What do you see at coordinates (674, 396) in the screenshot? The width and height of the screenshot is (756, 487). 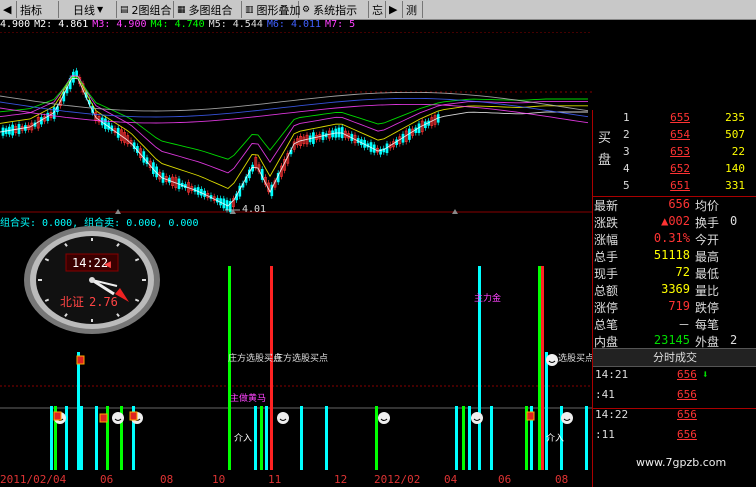 I see `tick-row: :41 656` at bounding box center [674, 396].